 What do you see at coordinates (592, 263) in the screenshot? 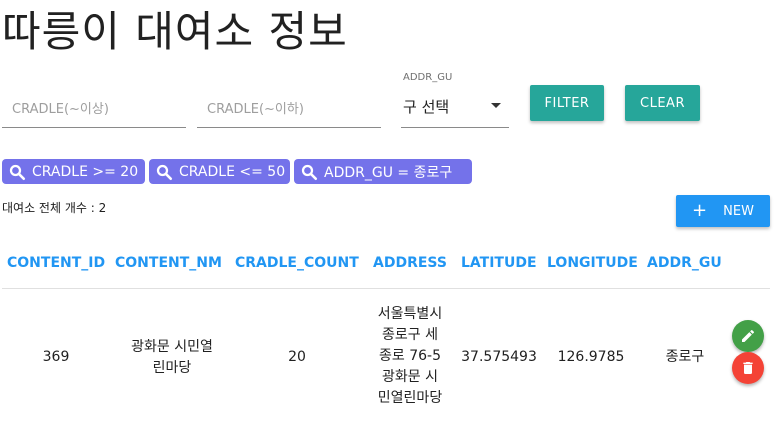
I see `column-header-longitude: LONGITUDE` at bounding box center [592, 263].